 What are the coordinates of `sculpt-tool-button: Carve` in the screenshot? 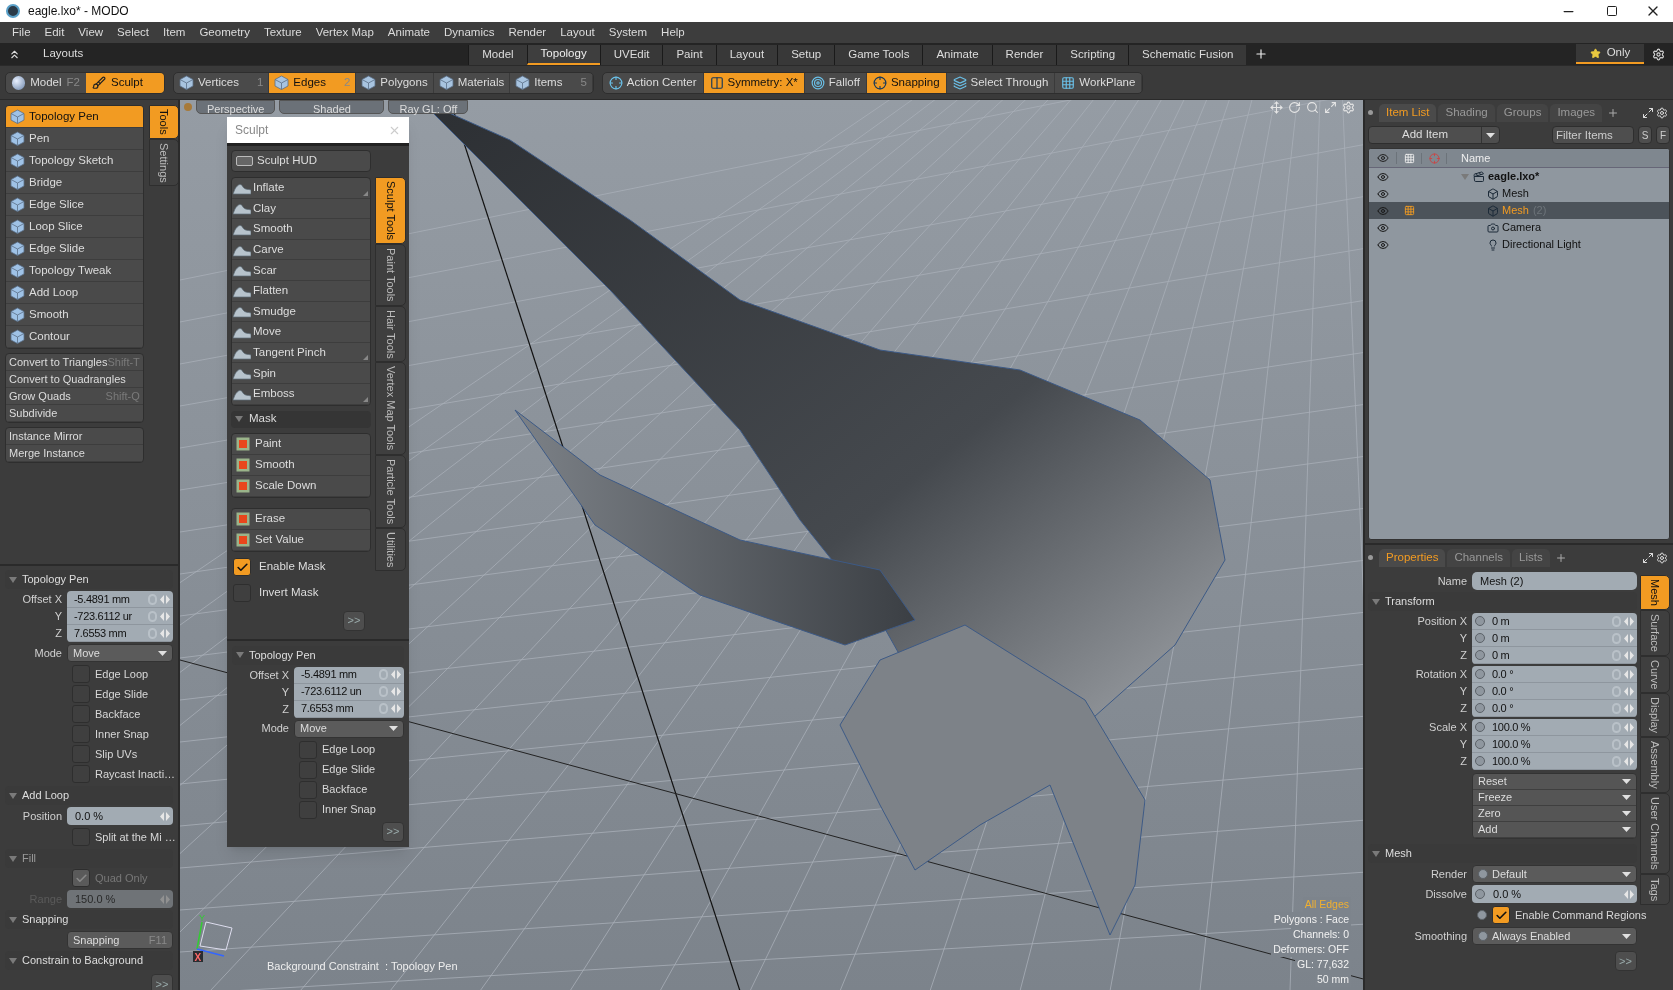 It's located at (301, 250).